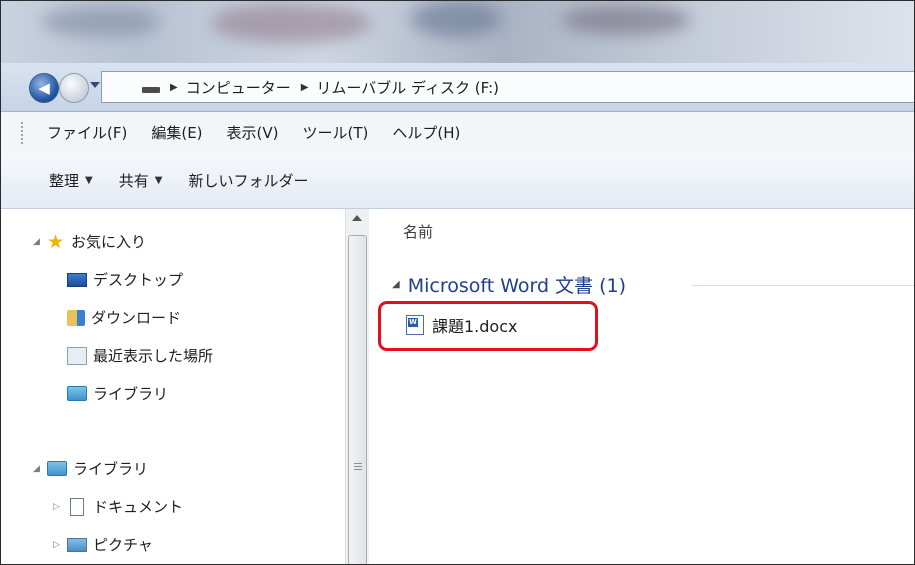 The width and height of the screenshot is (915, 565). Describe the element at coordinates (111, 469) in the screenshot. I see `nav-libraries-label: ライブラリ` at that location.